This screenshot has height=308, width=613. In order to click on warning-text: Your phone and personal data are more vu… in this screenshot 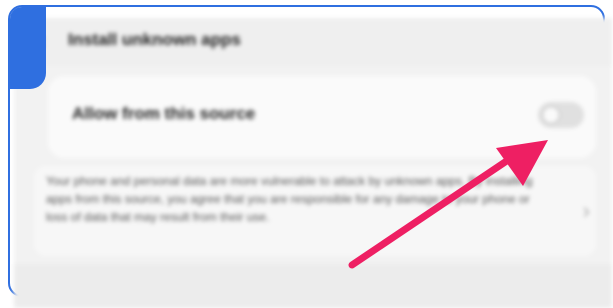, I will do `click(289, 199)`.